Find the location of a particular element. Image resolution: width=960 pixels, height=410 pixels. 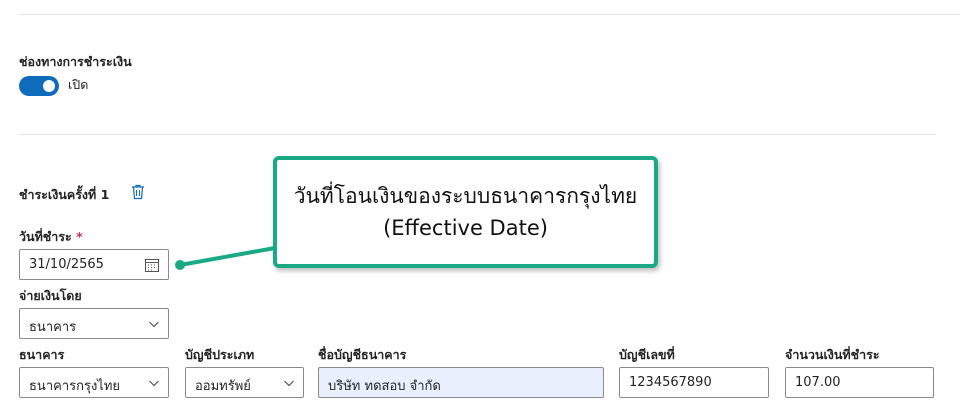

callout-line-1: วันที่โอนเงินของระบบธนาคารกรุงไทย is located at coordinates (465, 196).